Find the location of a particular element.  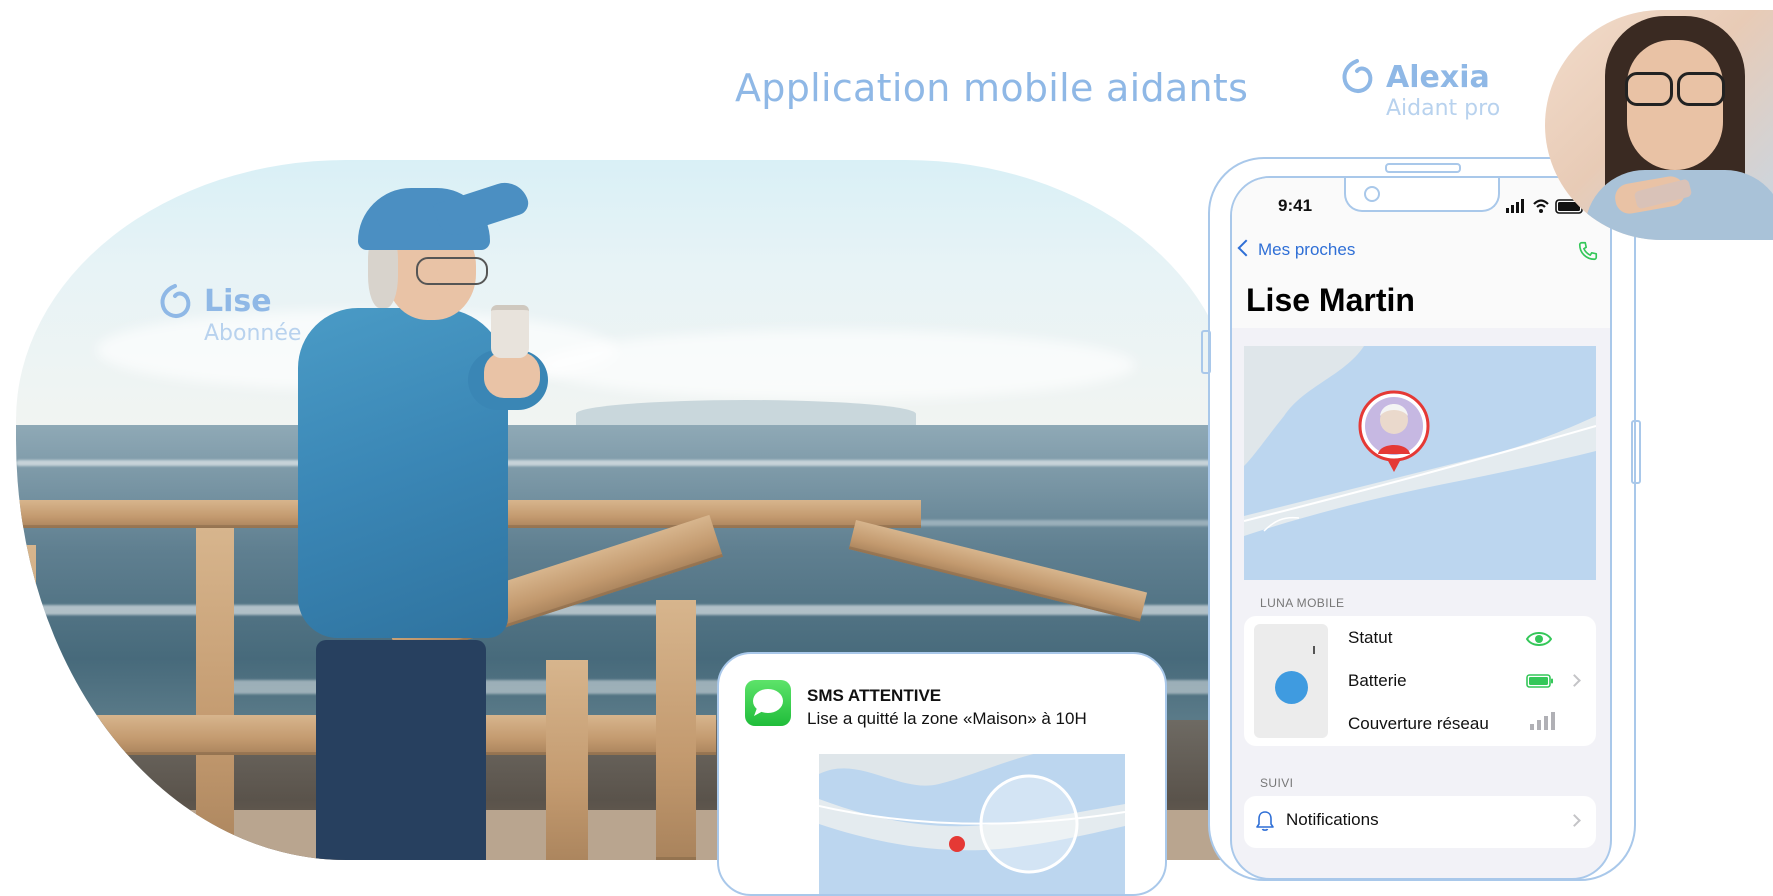

notifications-label: Notifications is located at coordinates (1332, 819).